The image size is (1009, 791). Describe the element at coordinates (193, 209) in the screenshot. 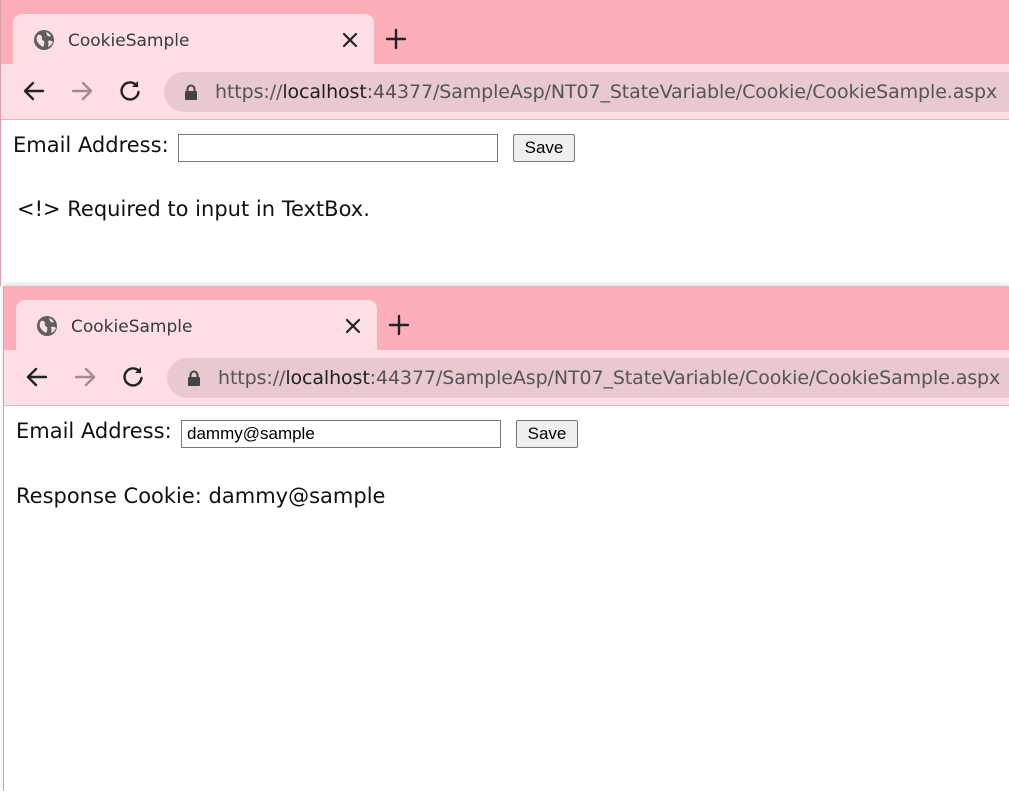

I see `validation-message: <!> Required to input in TextBox.` at that location.